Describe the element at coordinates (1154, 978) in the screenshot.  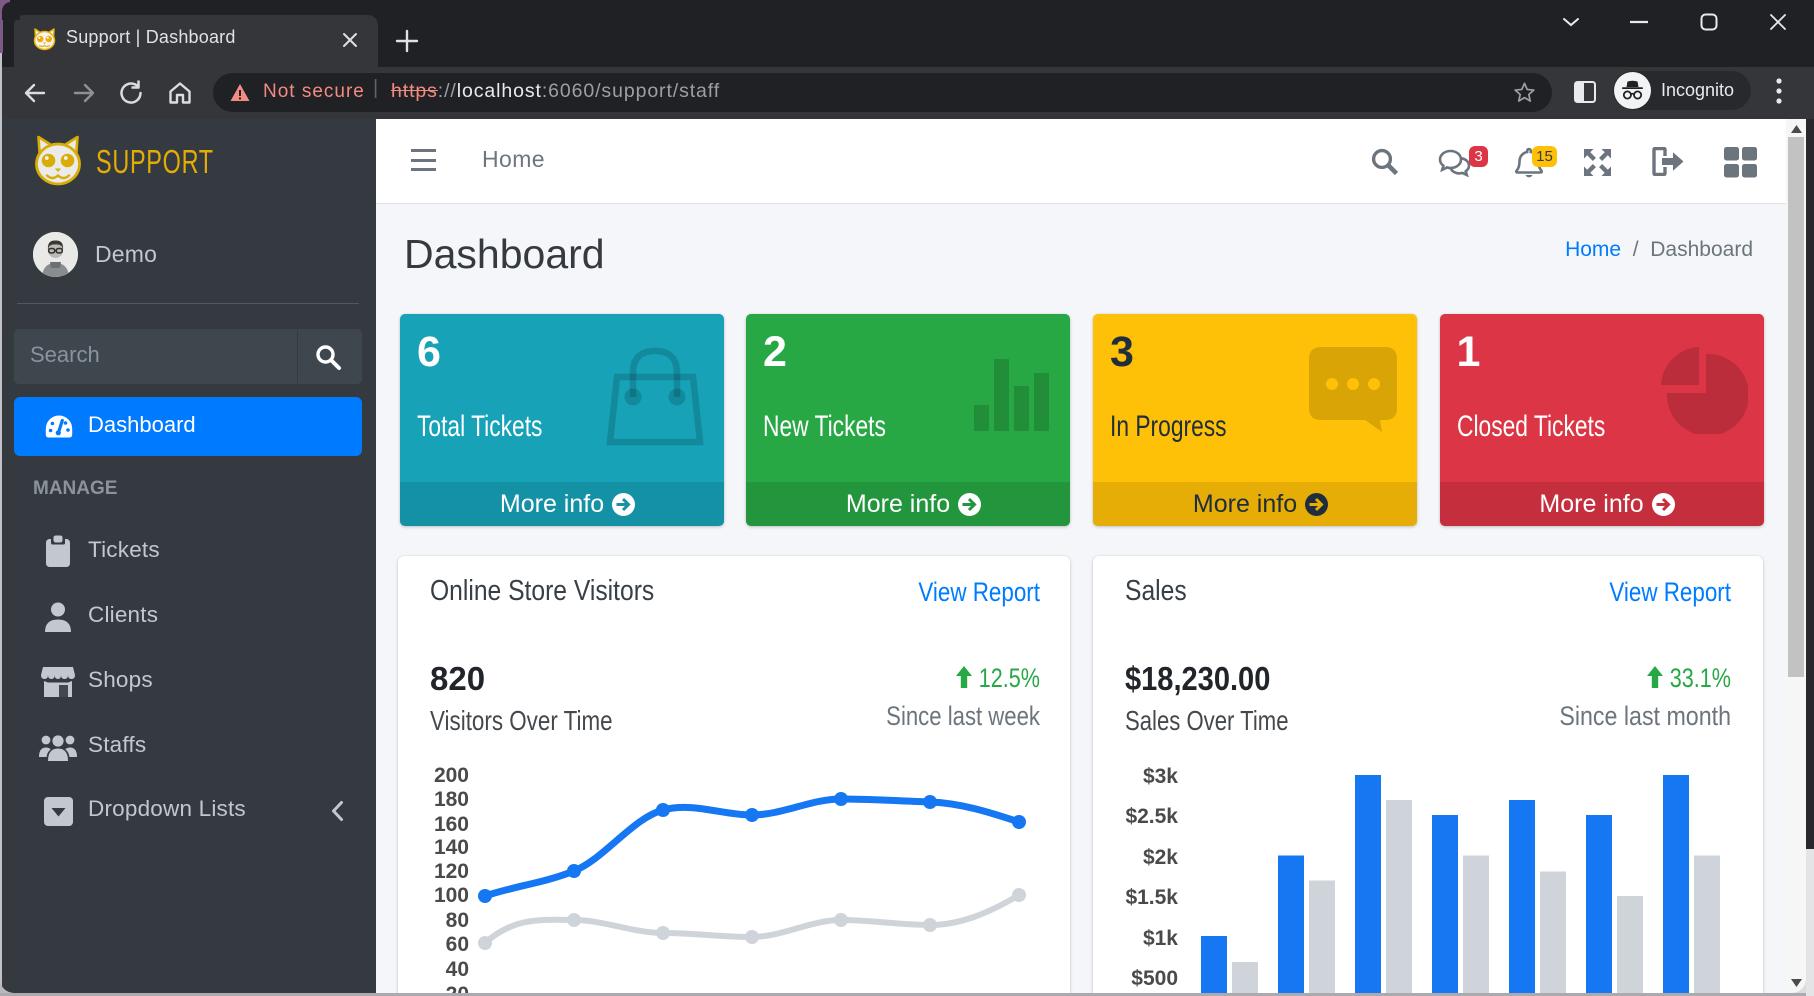
I see `svg-text: $500` at that location.